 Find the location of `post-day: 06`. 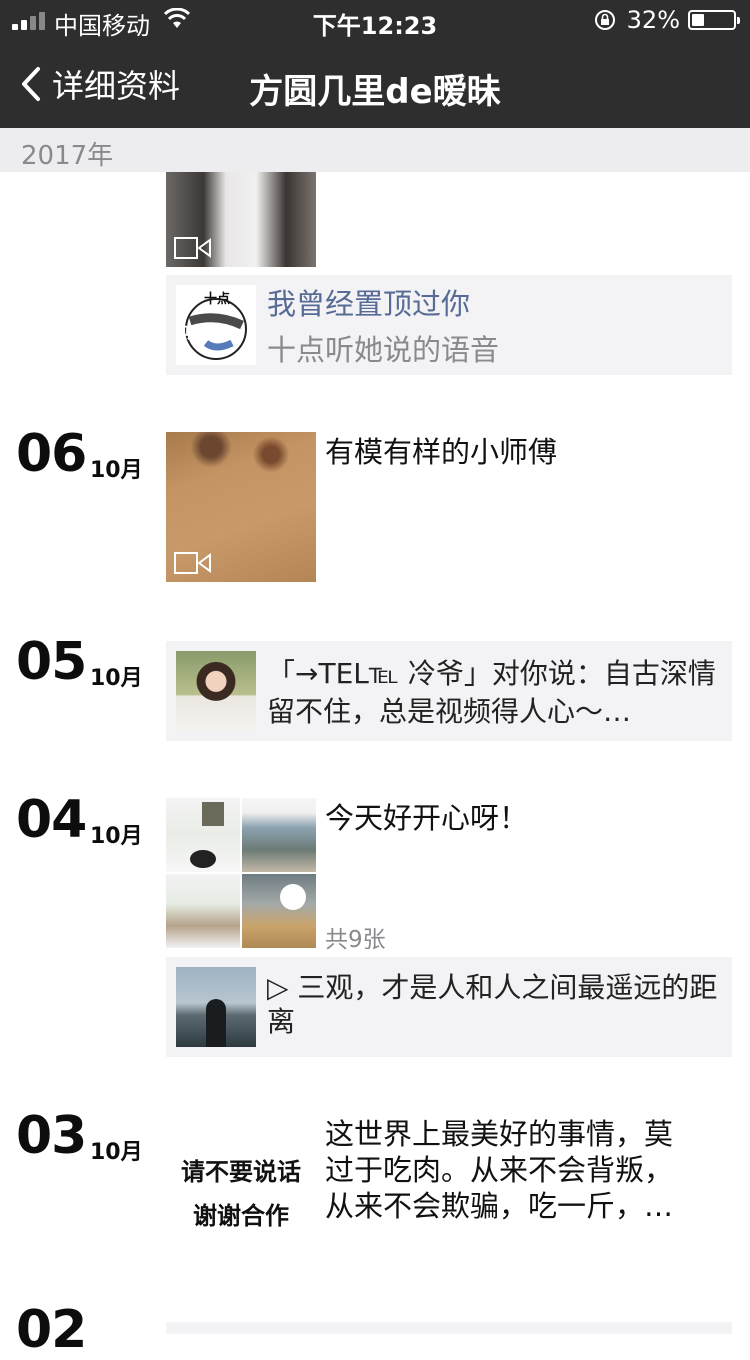

post-day: 06 is located at coordinates (51, 454).